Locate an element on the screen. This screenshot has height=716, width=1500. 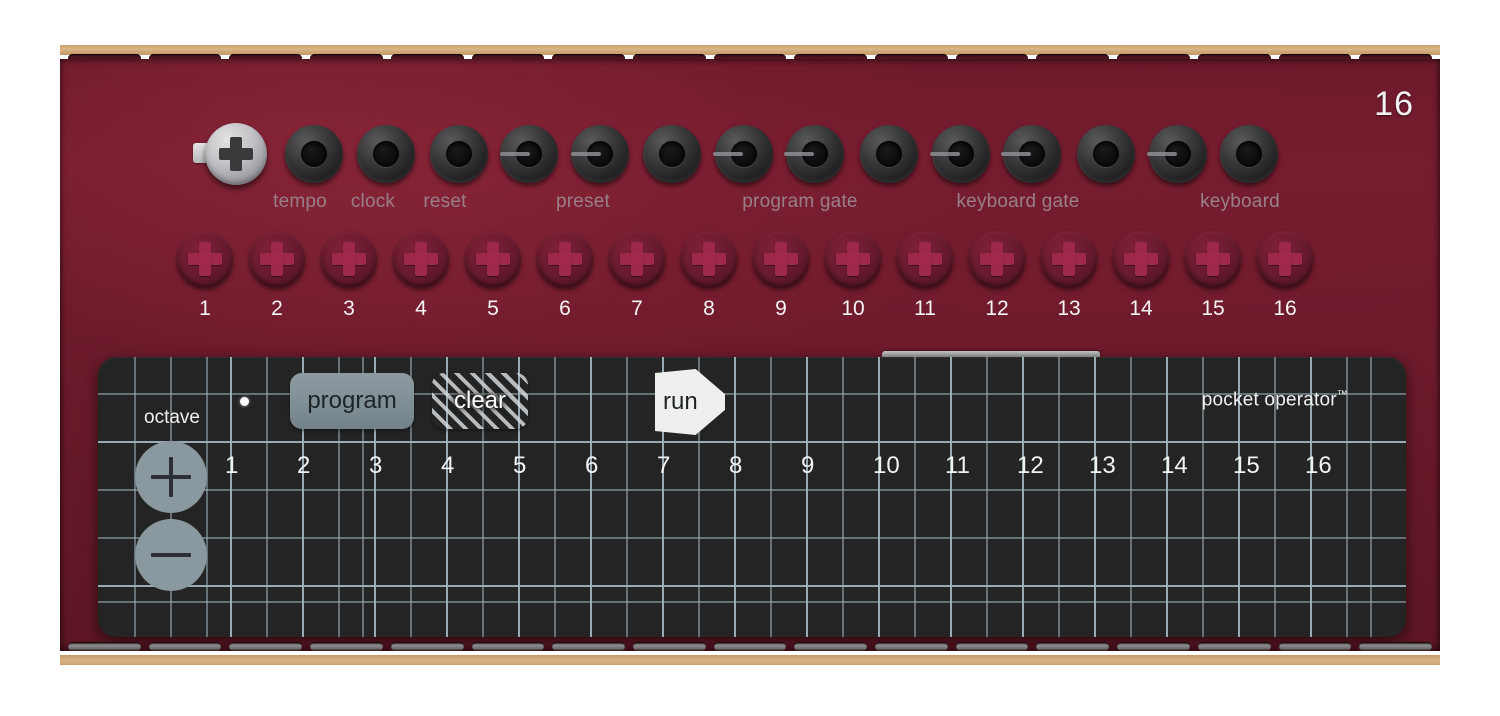
clear-button: clear is located at coordinates (480, 401).